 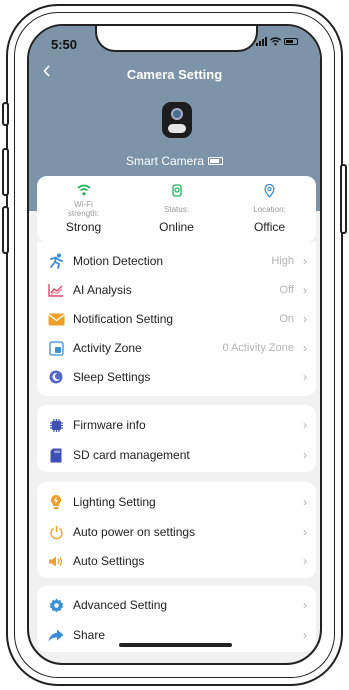 What do you see at coordinates (56, 261) in the screenshot?
I see `running-person-icon` at bounding box center [56, 261].